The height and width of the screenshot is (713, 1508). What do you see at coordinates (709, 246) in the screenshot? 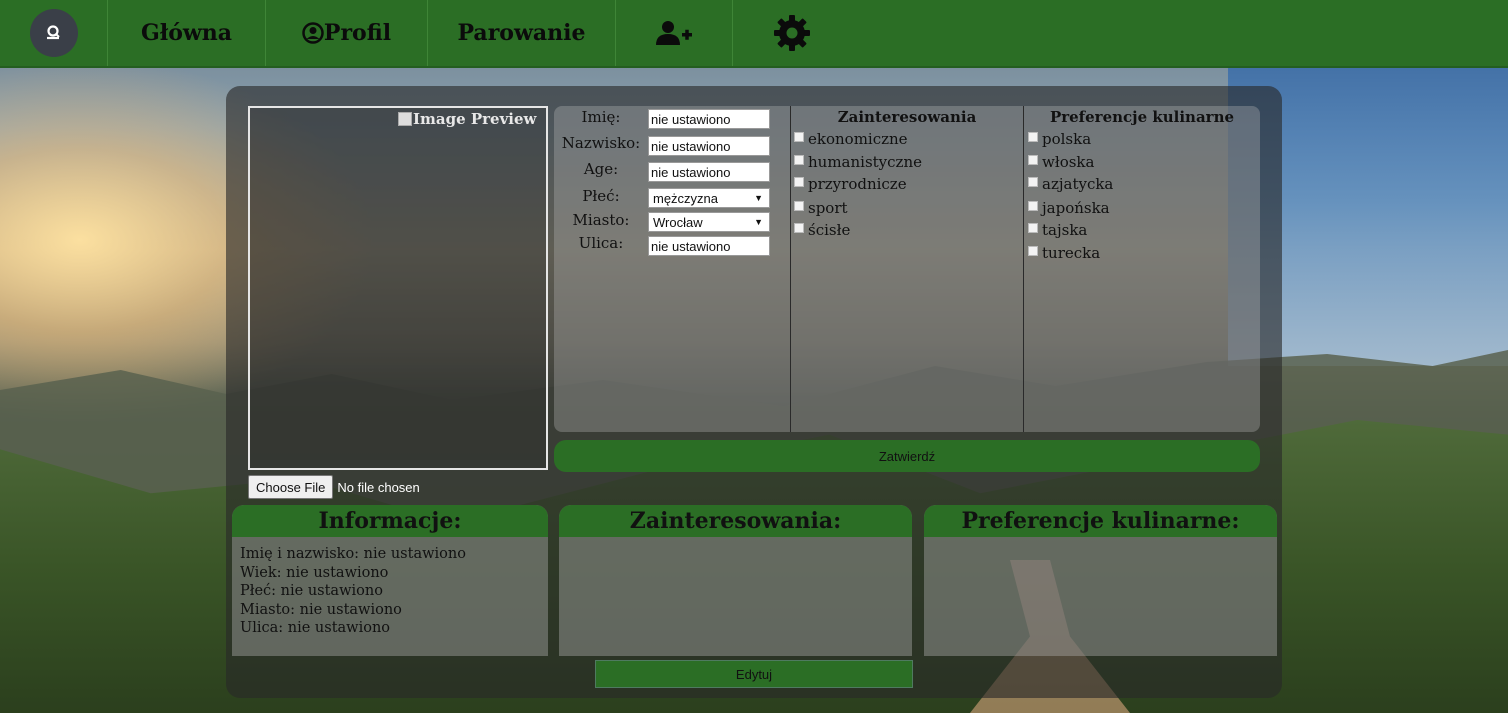
I see `street-input: nie ustawiono` at bounding box center [709, 246].